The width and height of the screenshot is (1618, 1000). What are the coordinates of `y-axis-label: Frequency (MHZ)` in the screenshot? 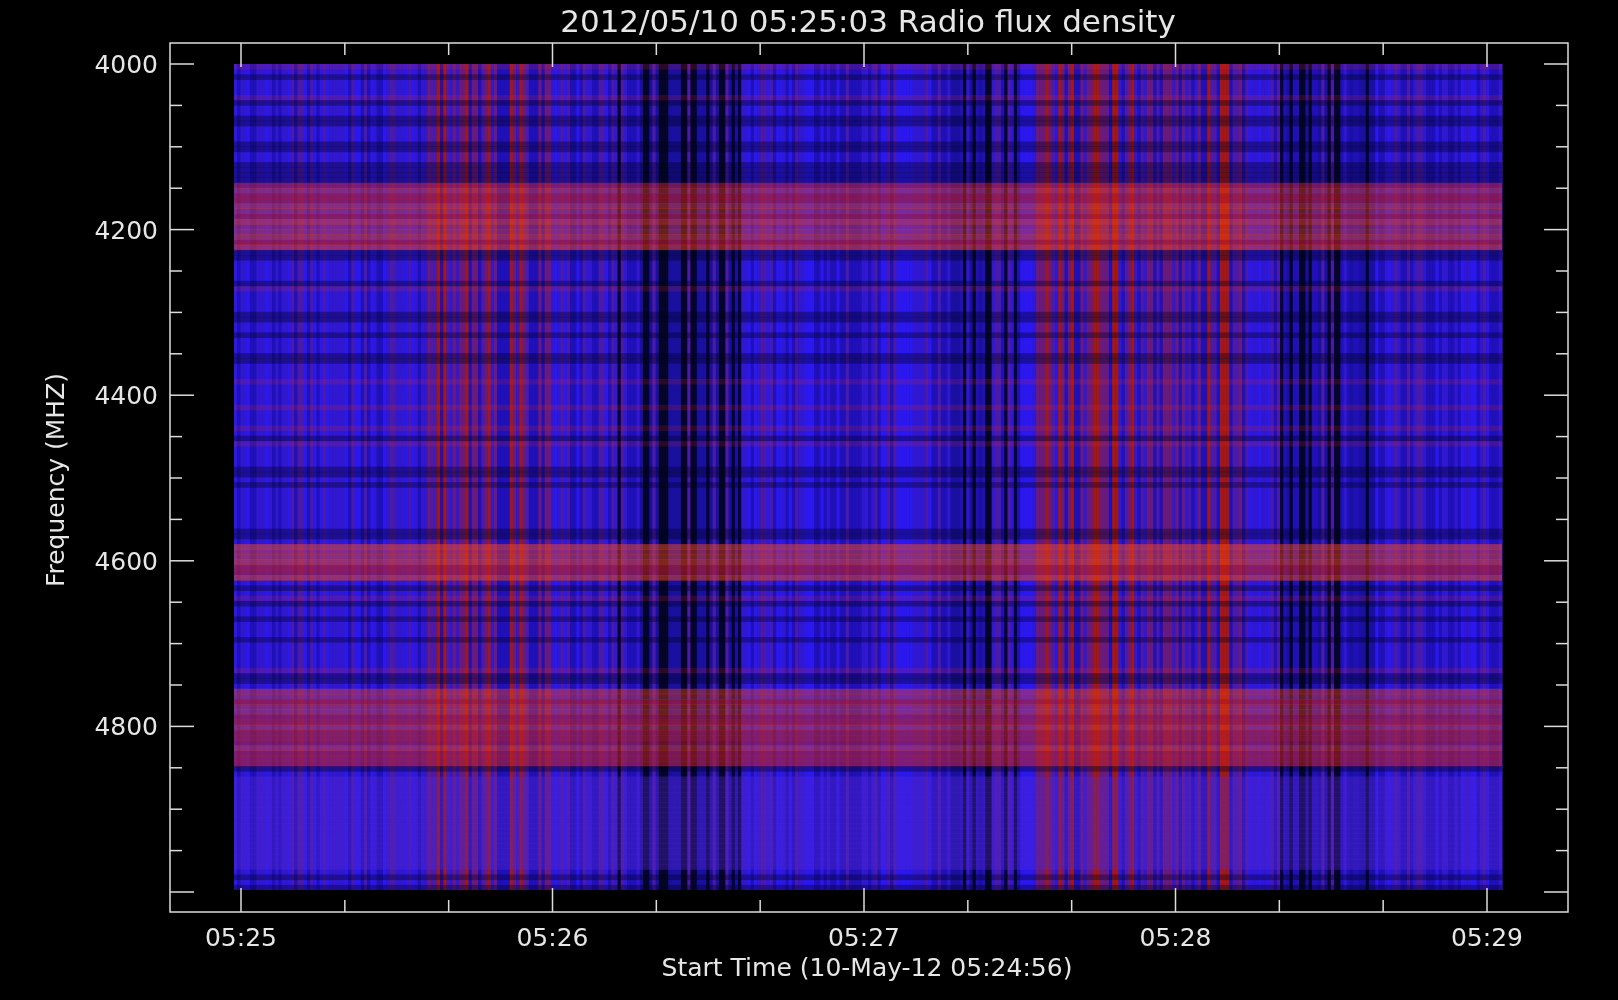 It's located at (55, 480).